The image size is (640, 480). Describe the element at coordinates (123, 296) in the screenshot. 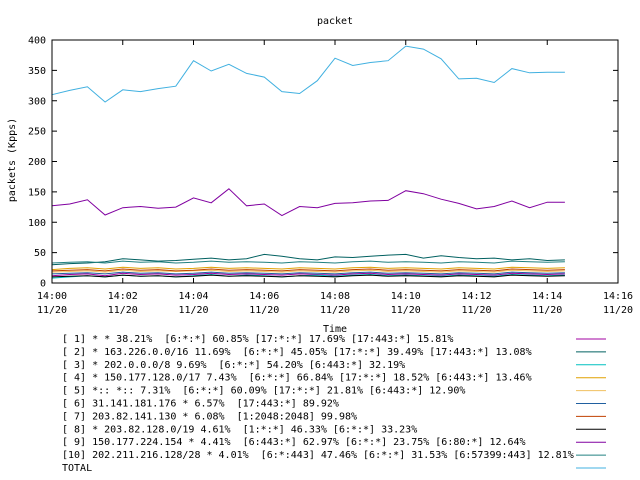

I see `x-tick-label-time: 14:02` at that location.